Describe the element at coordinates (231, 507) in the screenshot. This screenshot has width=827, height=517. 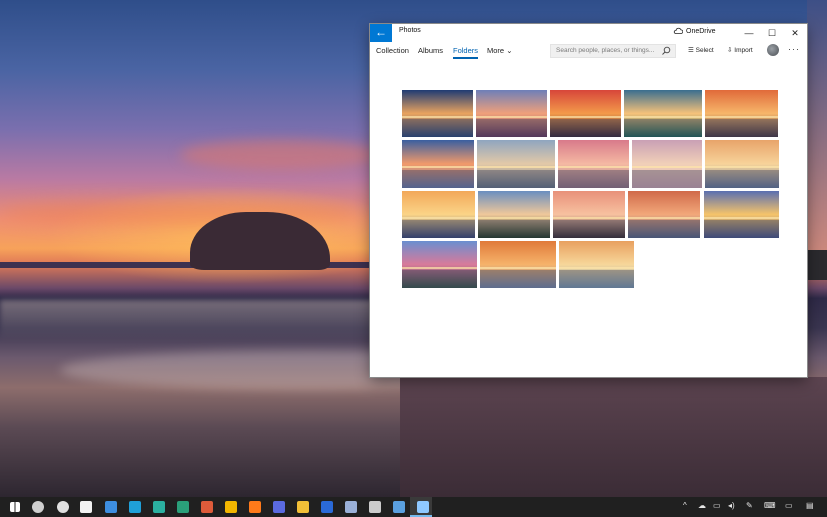
I see `chrome-canary-icon` at that location.